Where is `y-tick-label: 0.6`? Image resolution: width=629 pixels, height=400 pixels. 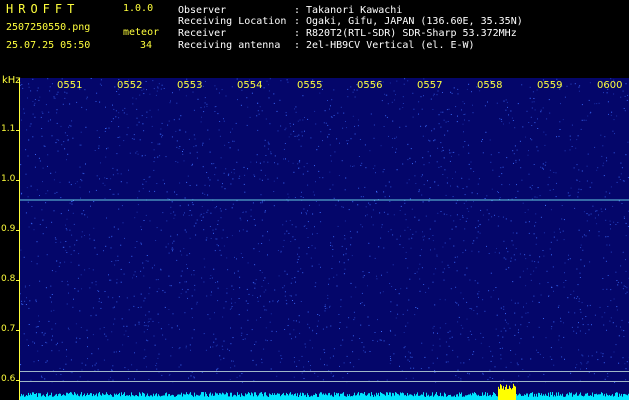 y-tick-label: 0.6 is located at coordinates (8, 379).